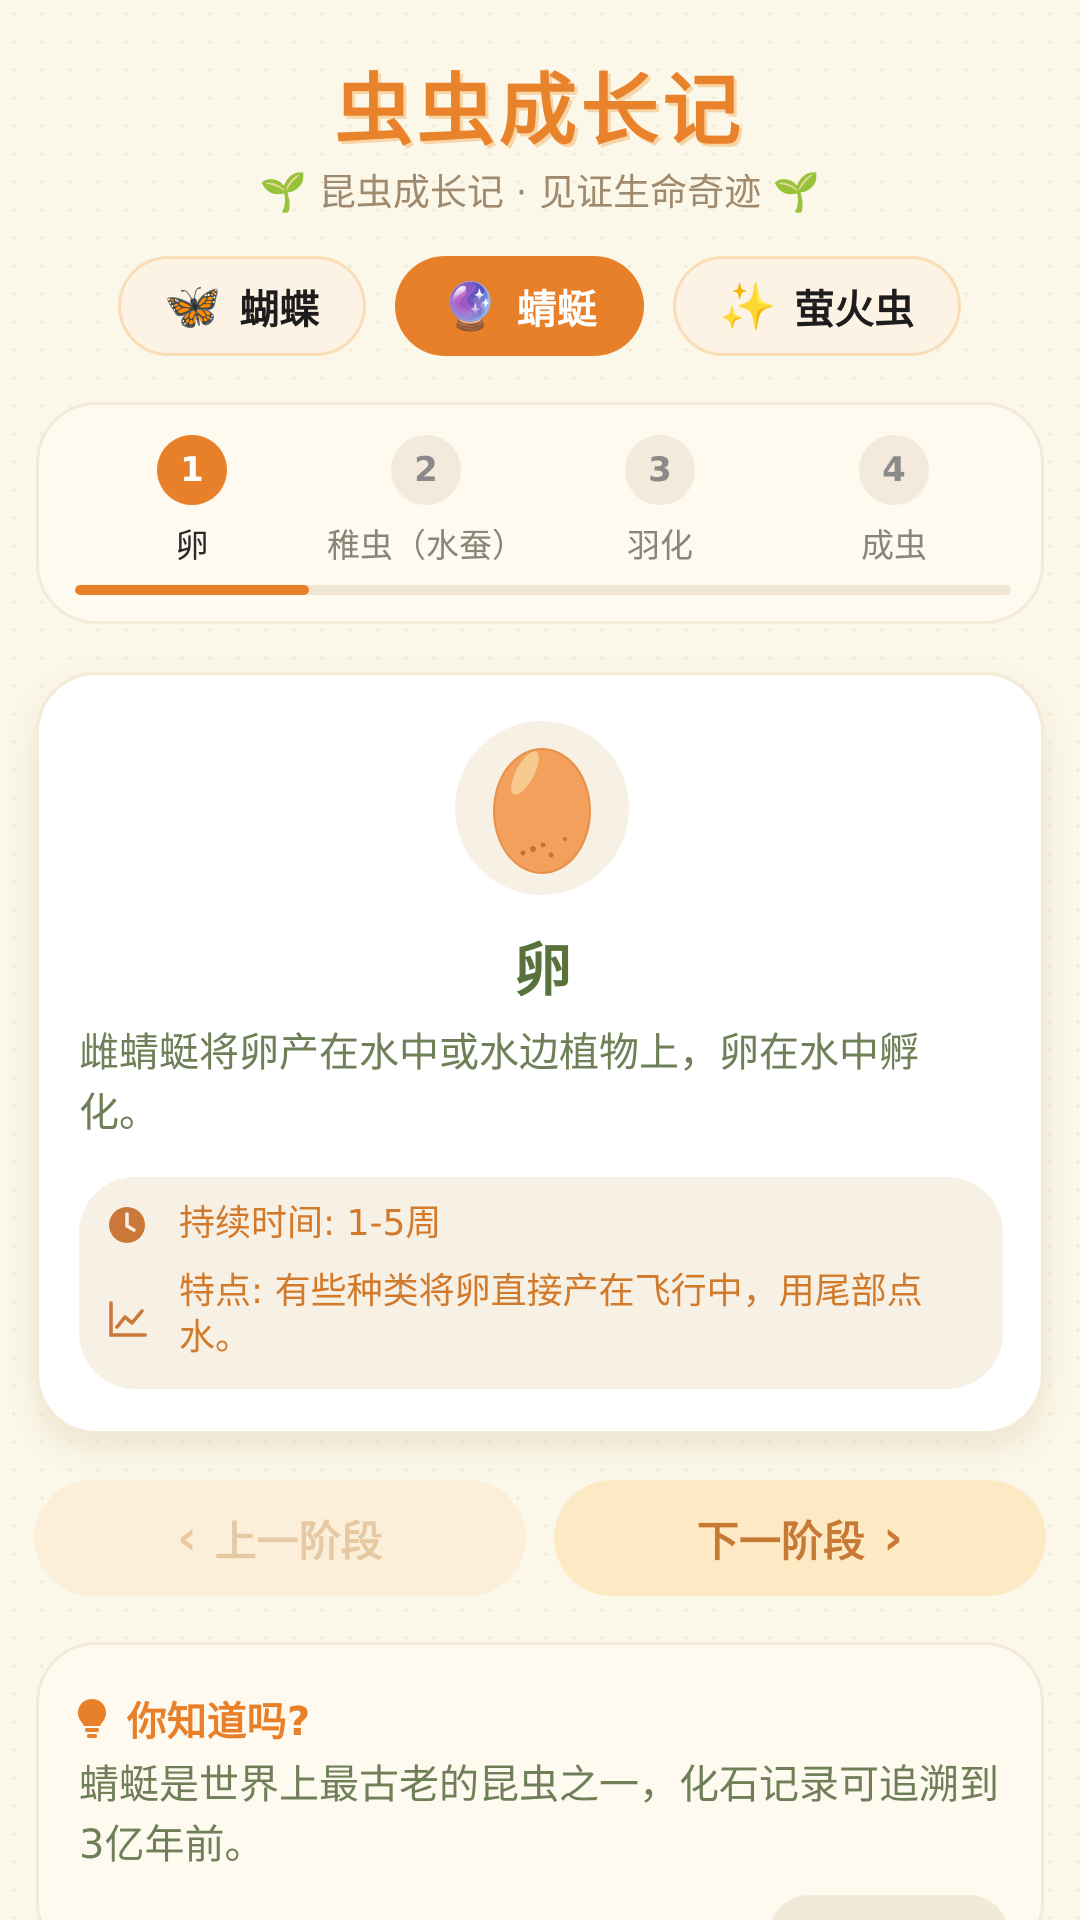 This screenshot has height=1920, width=1080. What do you see at coordinates (92, 1718) in the screenshot?
I see `lightbulb-icon` at bounding box center [92, 1718].